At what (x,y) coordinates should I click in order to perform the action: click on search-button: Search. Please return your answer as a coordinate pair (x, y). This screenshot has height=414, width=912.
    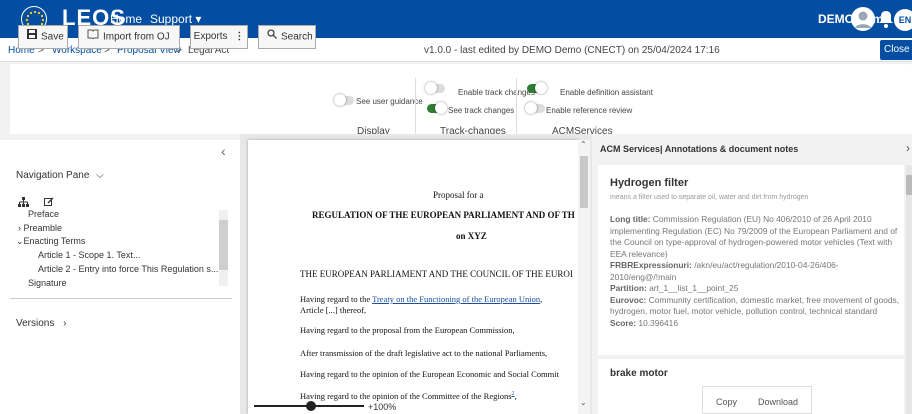
    Looking at the image, I should click on (287, 37).